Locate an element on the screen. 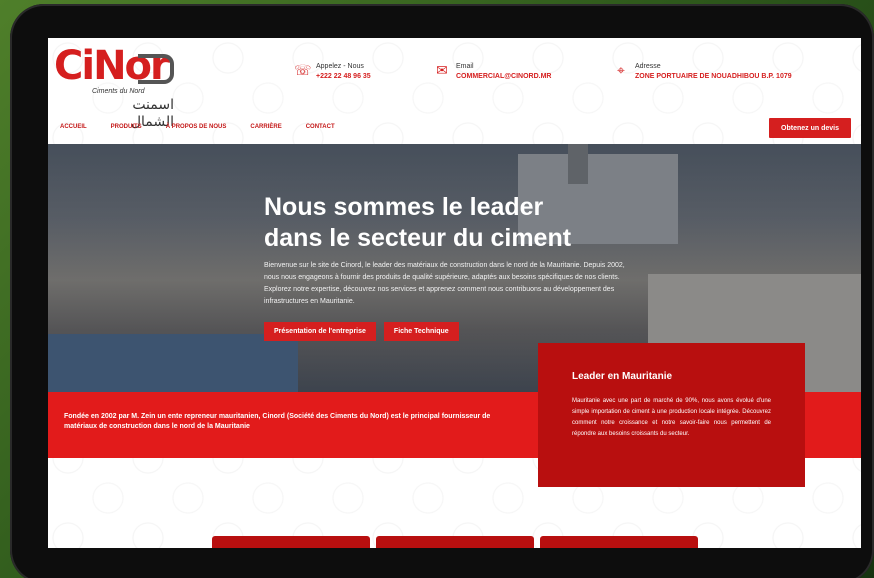  nav-produits: PRODUITS is located at coordinates (126, 127).